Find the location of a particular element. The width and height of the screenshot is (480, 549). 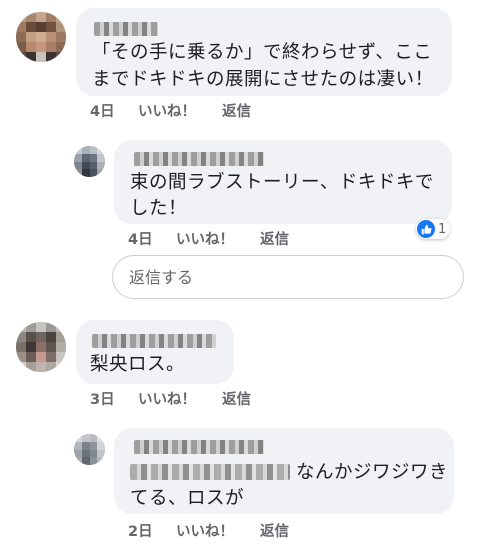

redacted-text is located at coordinates (210, 472).